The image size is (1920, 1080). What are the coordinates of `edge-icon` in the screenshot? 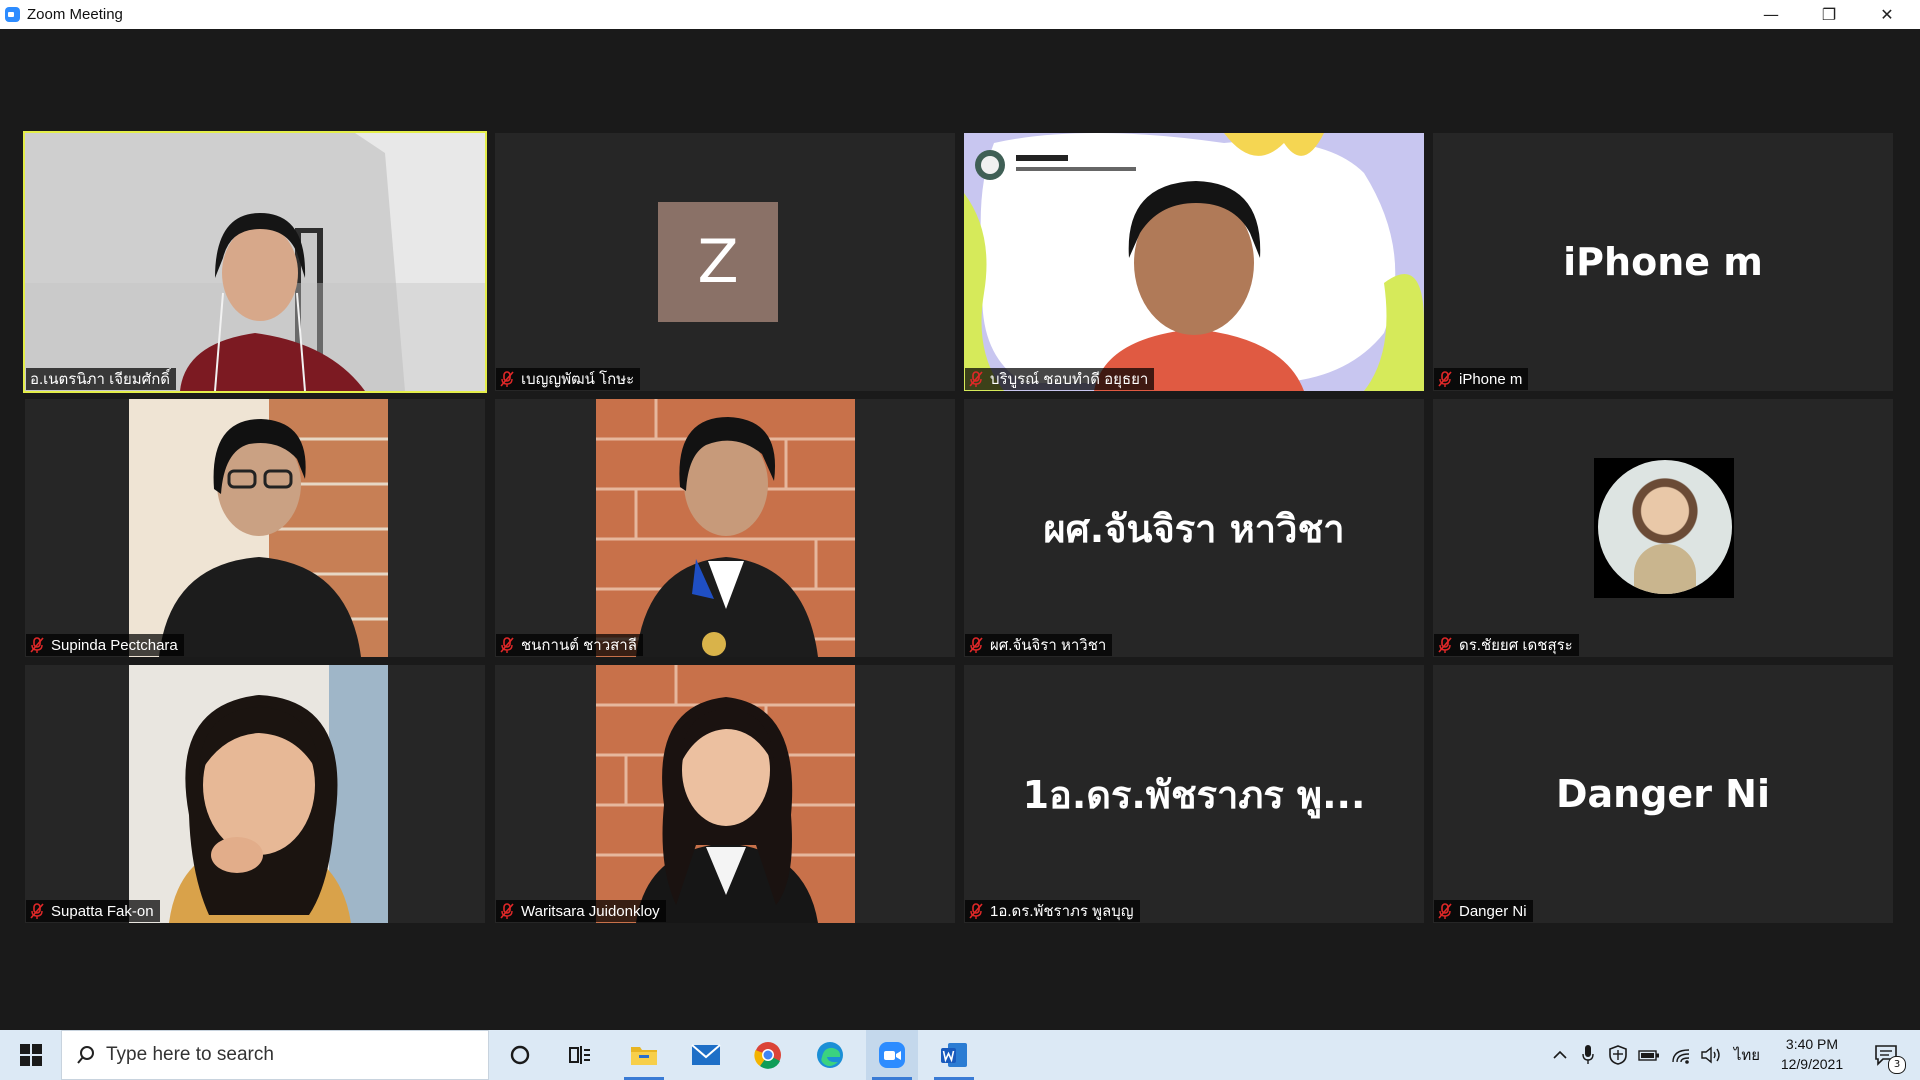 It's located at (830, 1055).